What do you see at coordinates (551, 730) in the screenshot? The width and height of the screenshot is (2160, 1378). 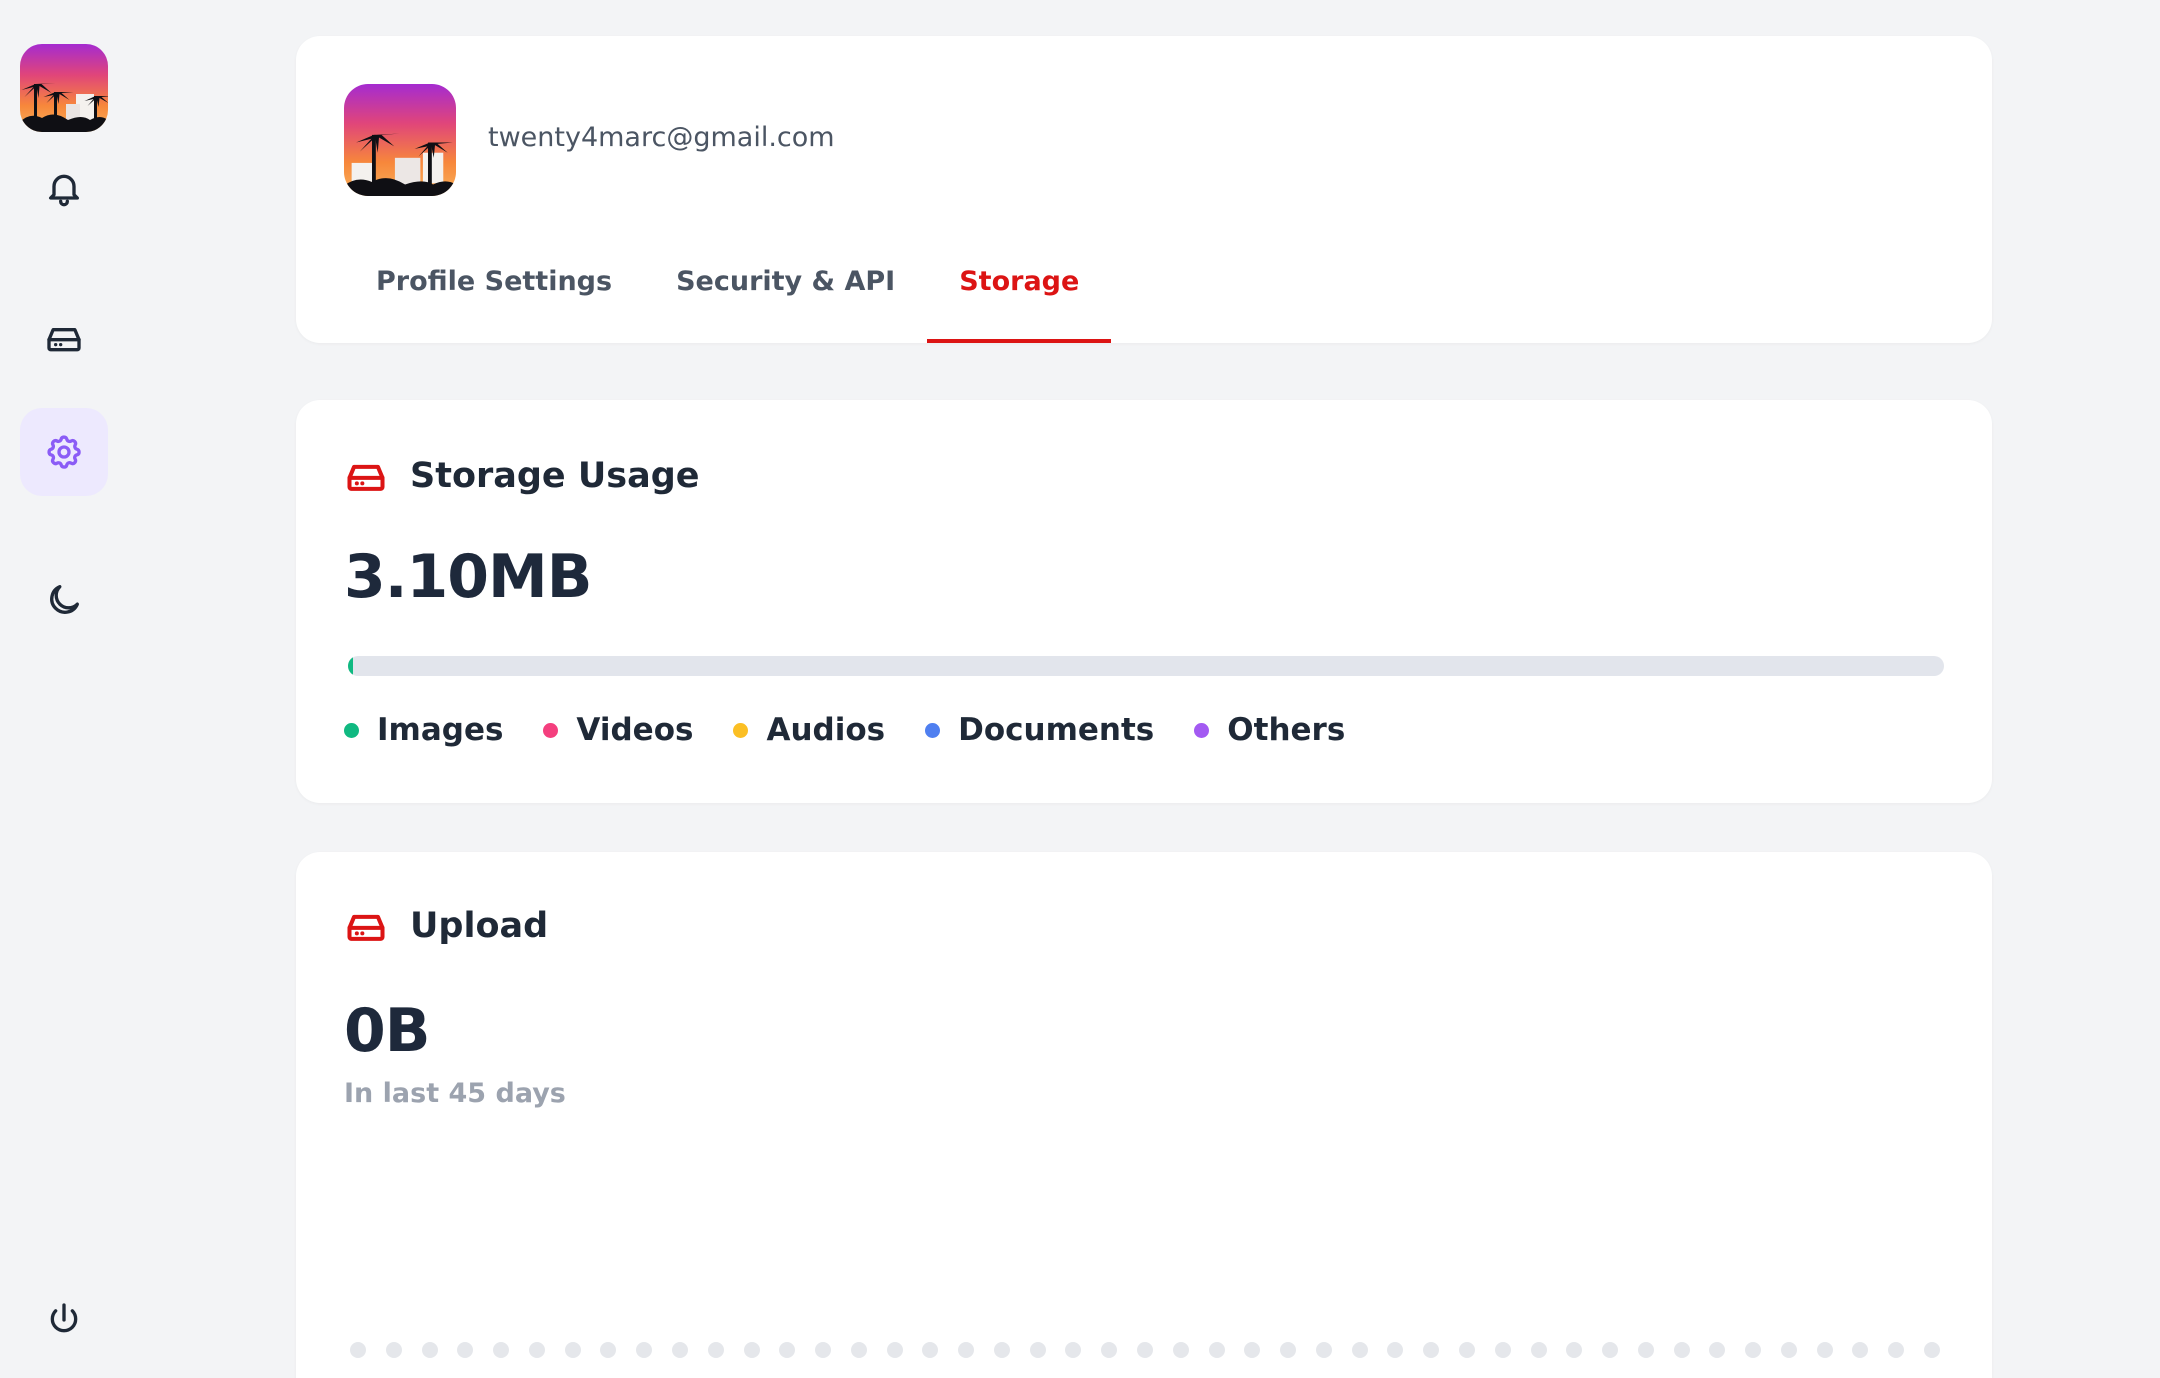 I see `legend-dot-videos` at bounding box center [551, 730].